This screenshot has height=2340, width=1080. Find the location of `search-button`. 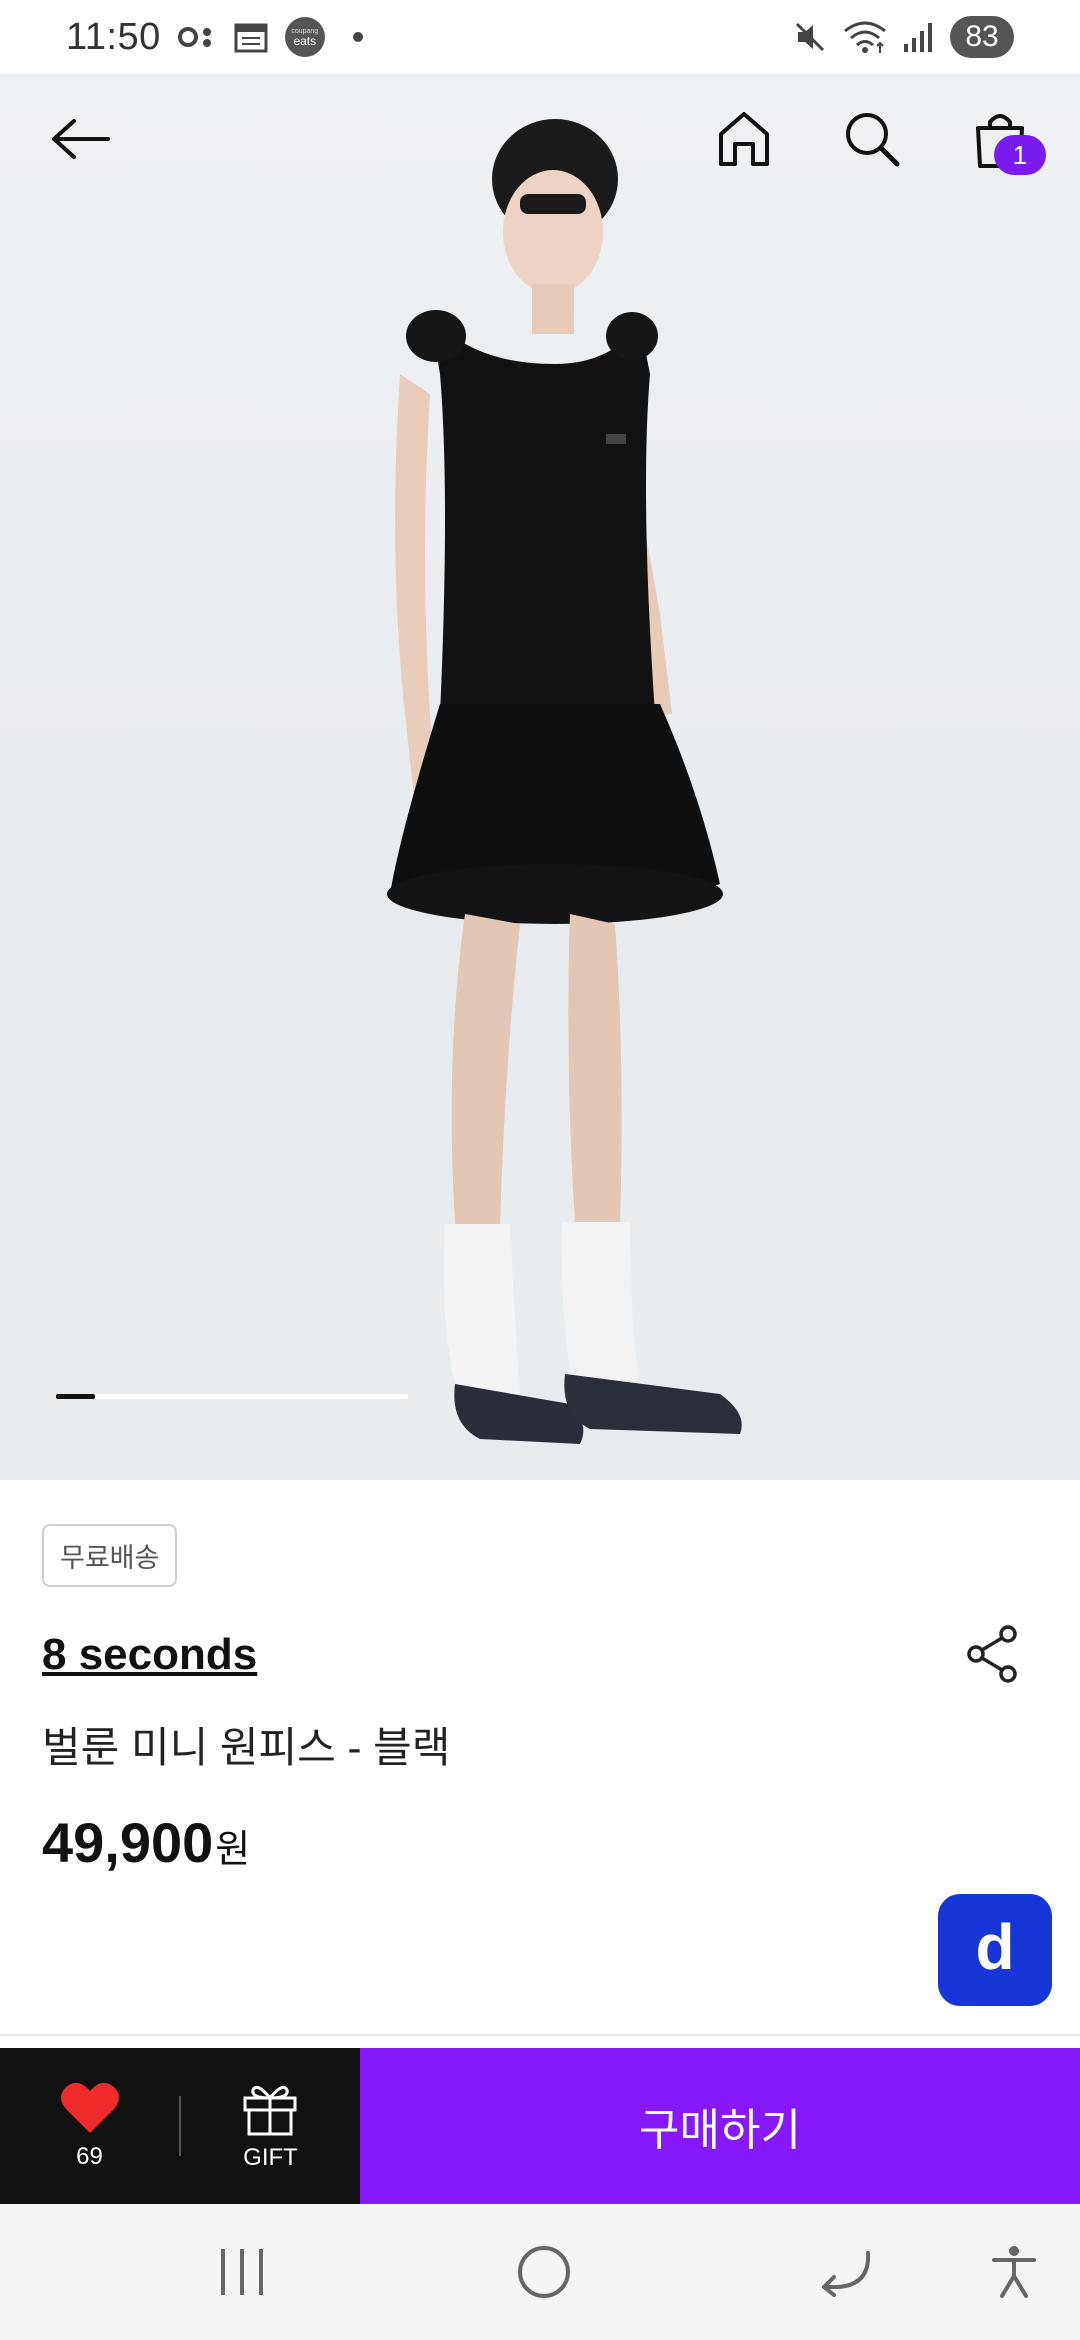

search-button is located at coordinates (872, 139).